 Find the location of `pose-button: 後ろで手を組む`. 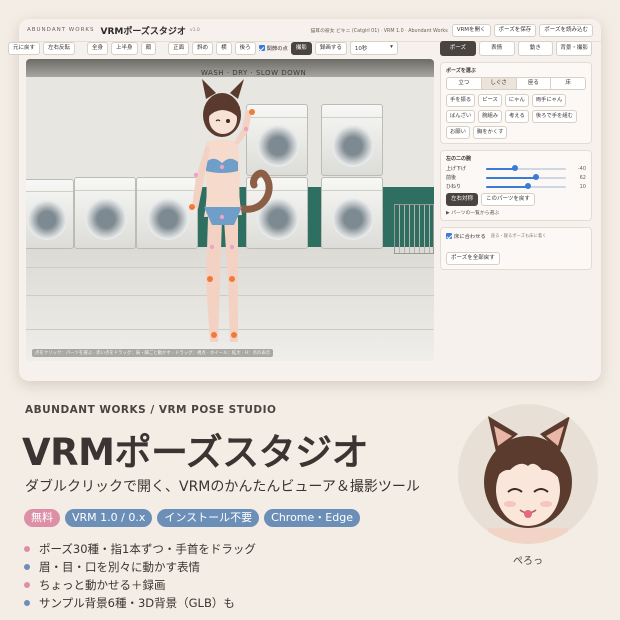

pose-button: 後ろで手を組む is located at coordinates (554, 116).